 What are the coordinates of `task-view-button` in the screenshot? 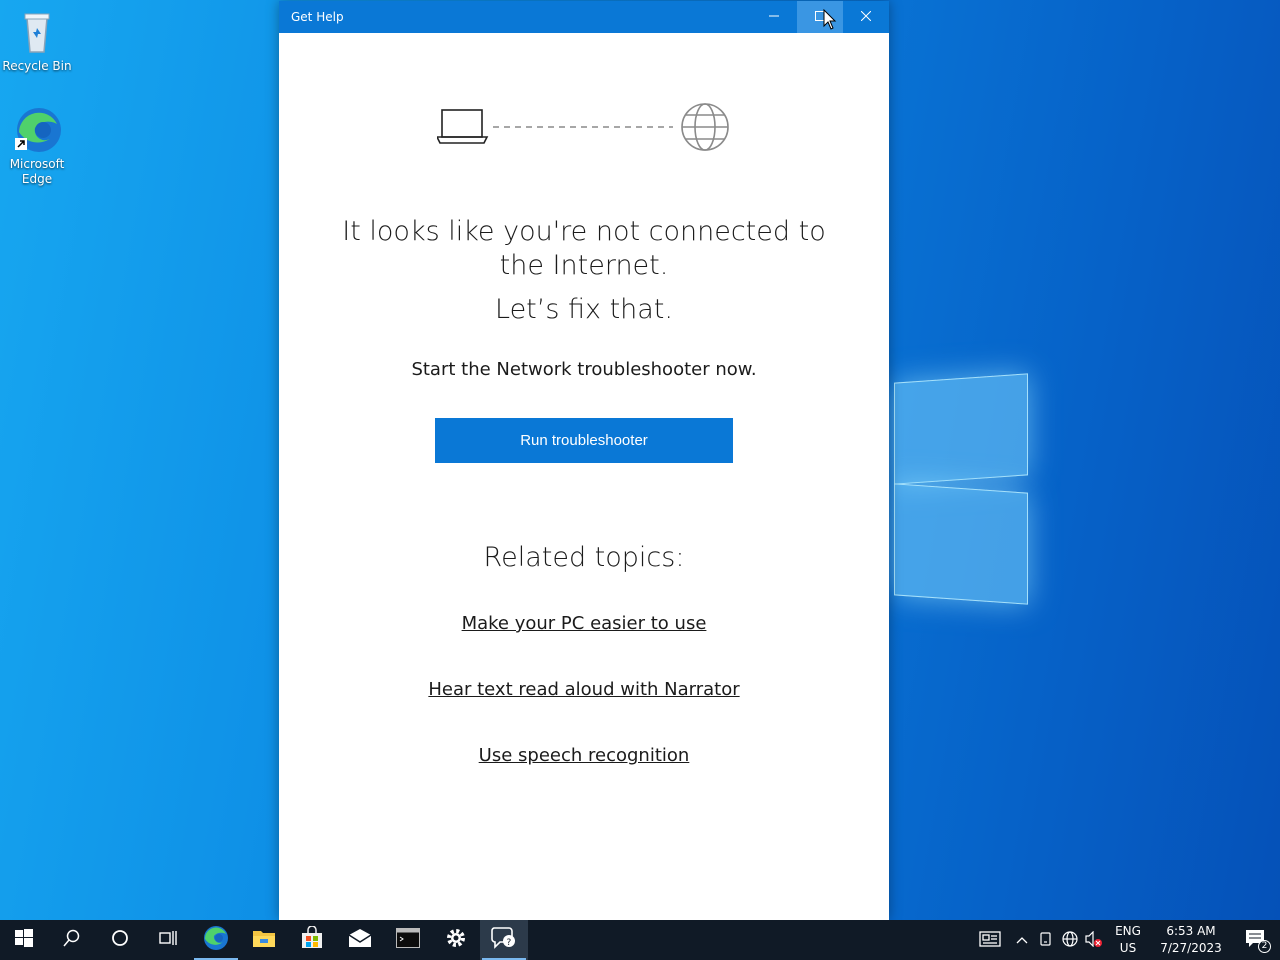 It's located at (168, 940).